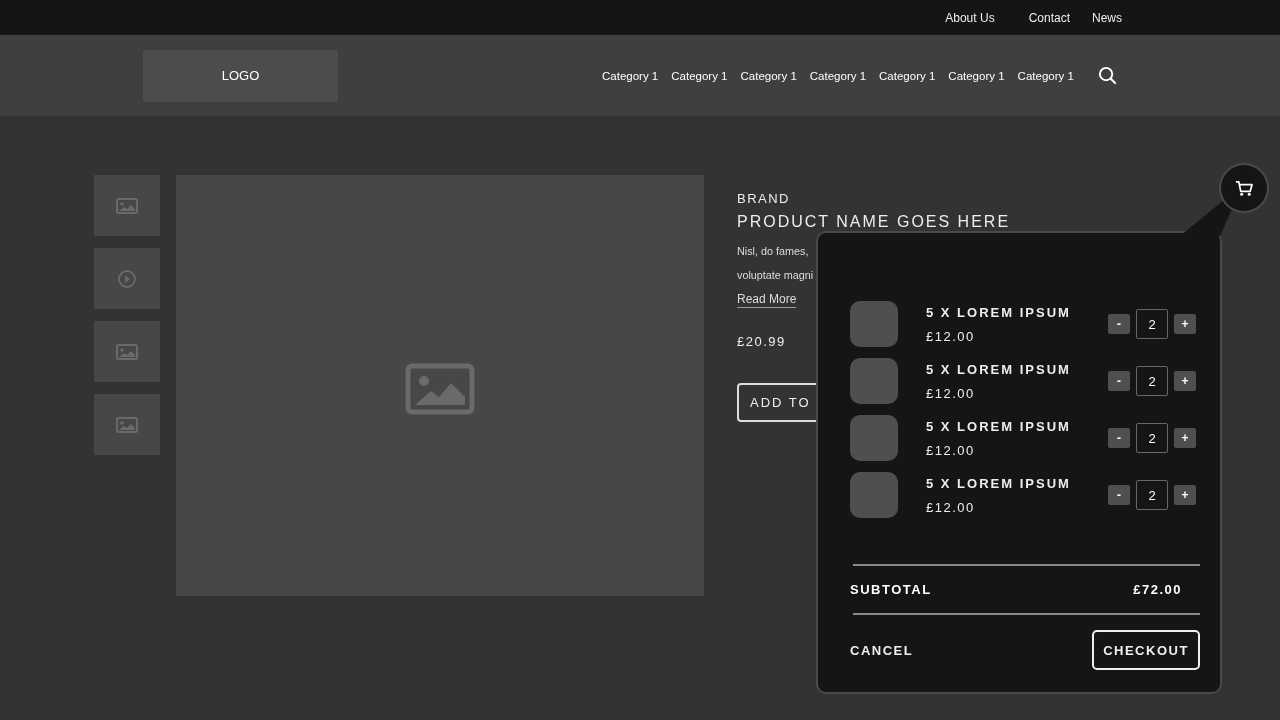 The image size is (1280, 720). What do you see at coordinates (761, 341) in the screenshot?
I see `product-price: £20.99` at bounding box center [761, 341].